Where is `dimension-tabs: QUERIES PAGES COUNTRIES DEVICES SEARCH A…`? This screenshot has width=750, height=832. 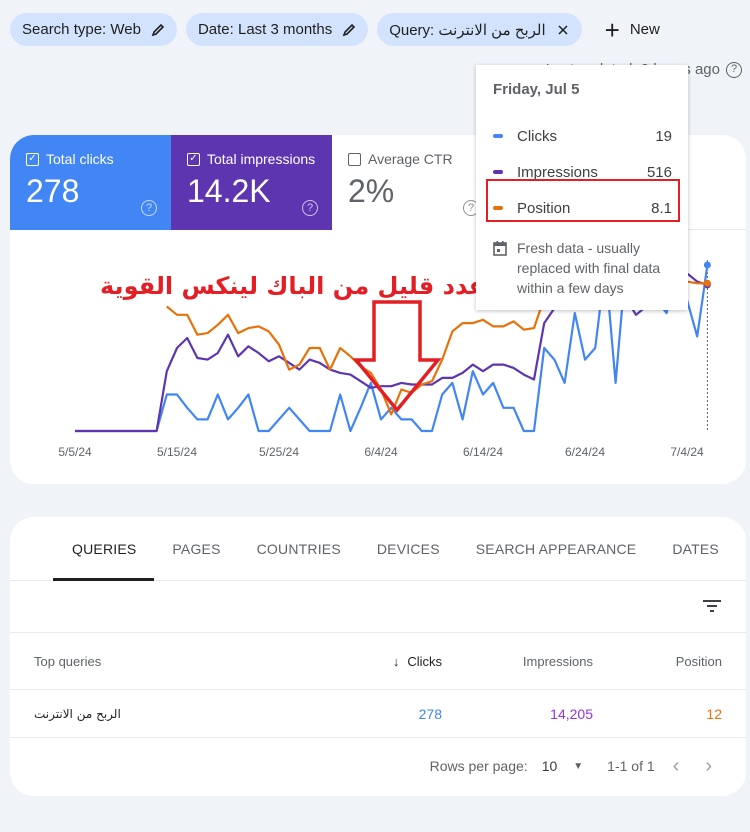
dimension-tabs: QUERIES PAGES COUNTRIES DEVICES SEARCH A… is located at coordinates (378, 549).